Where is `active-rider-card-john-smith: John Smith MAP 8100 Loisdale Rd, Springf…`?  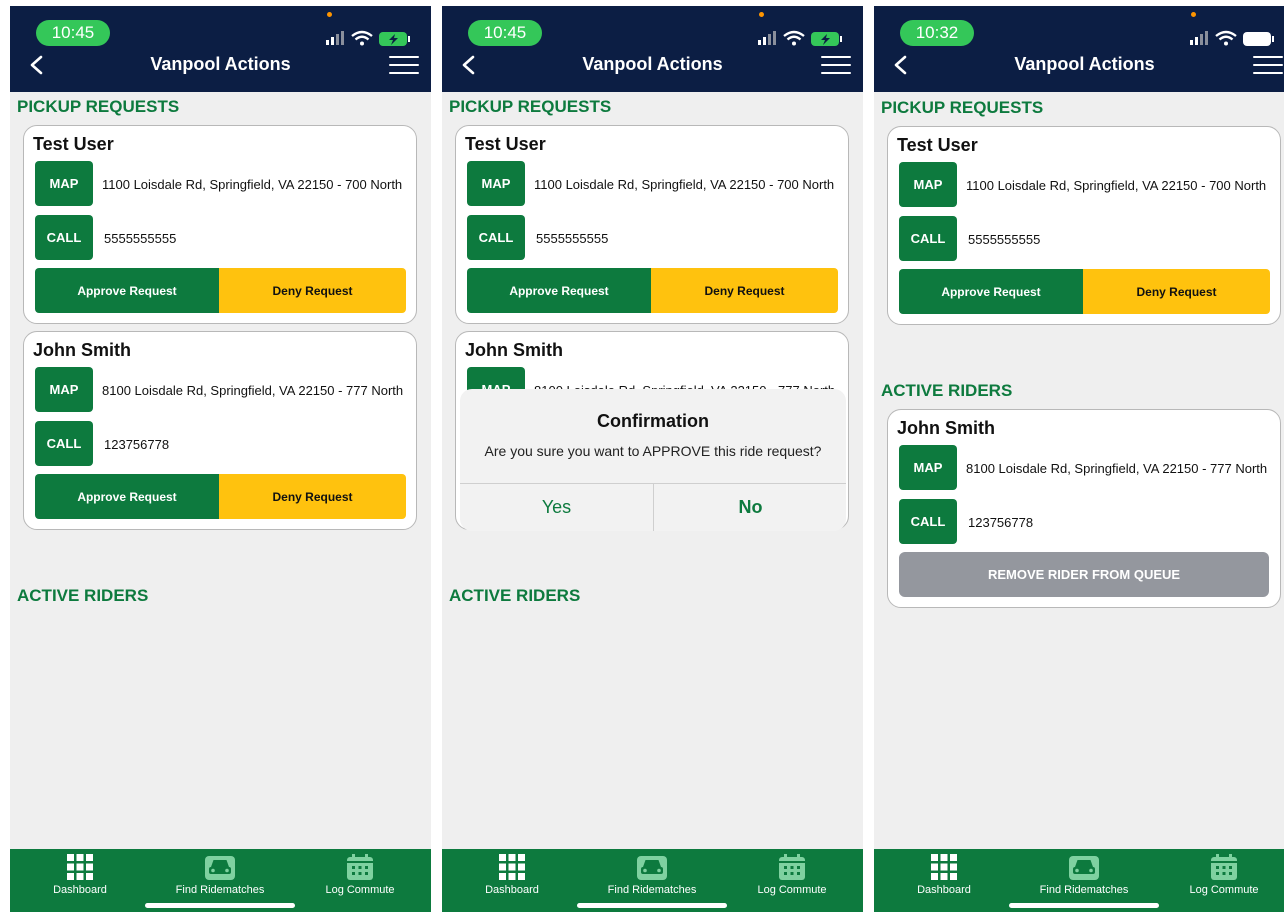
active-rider-card-john-smith: John Smith MAP 8100 Loisdale Rd, Springf… is located at coordinates (1084, 508).